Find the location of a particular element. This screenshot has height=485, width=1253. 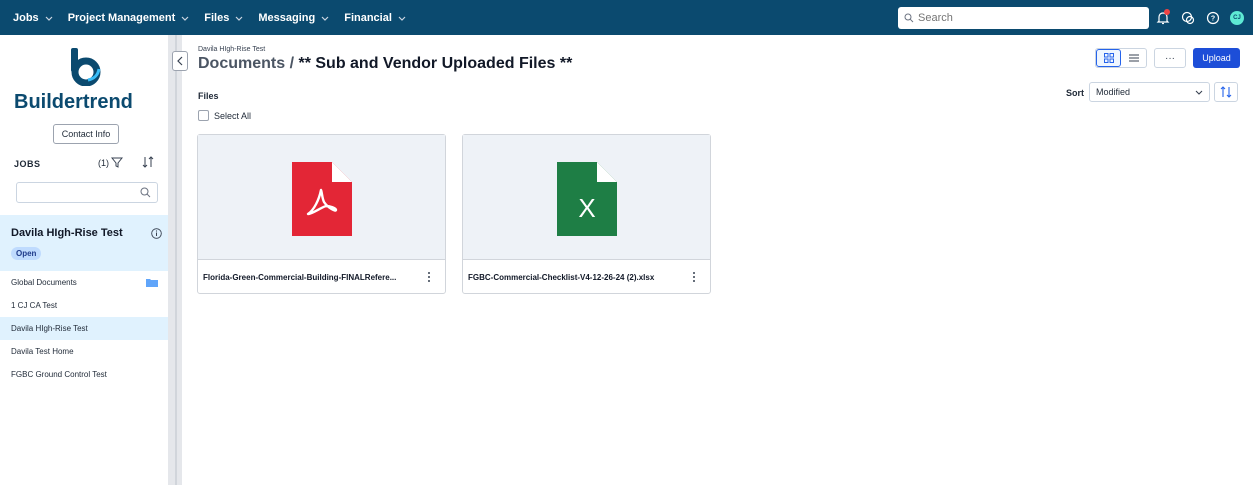

sort-select: Modified is located at coordinates (1149, 92).